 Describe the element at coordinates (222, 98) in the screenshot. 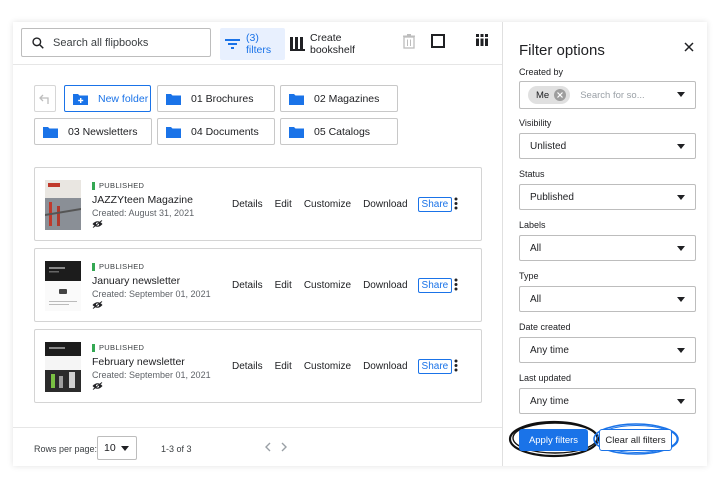

I see `folder-label: 01 Brochures` at that location.